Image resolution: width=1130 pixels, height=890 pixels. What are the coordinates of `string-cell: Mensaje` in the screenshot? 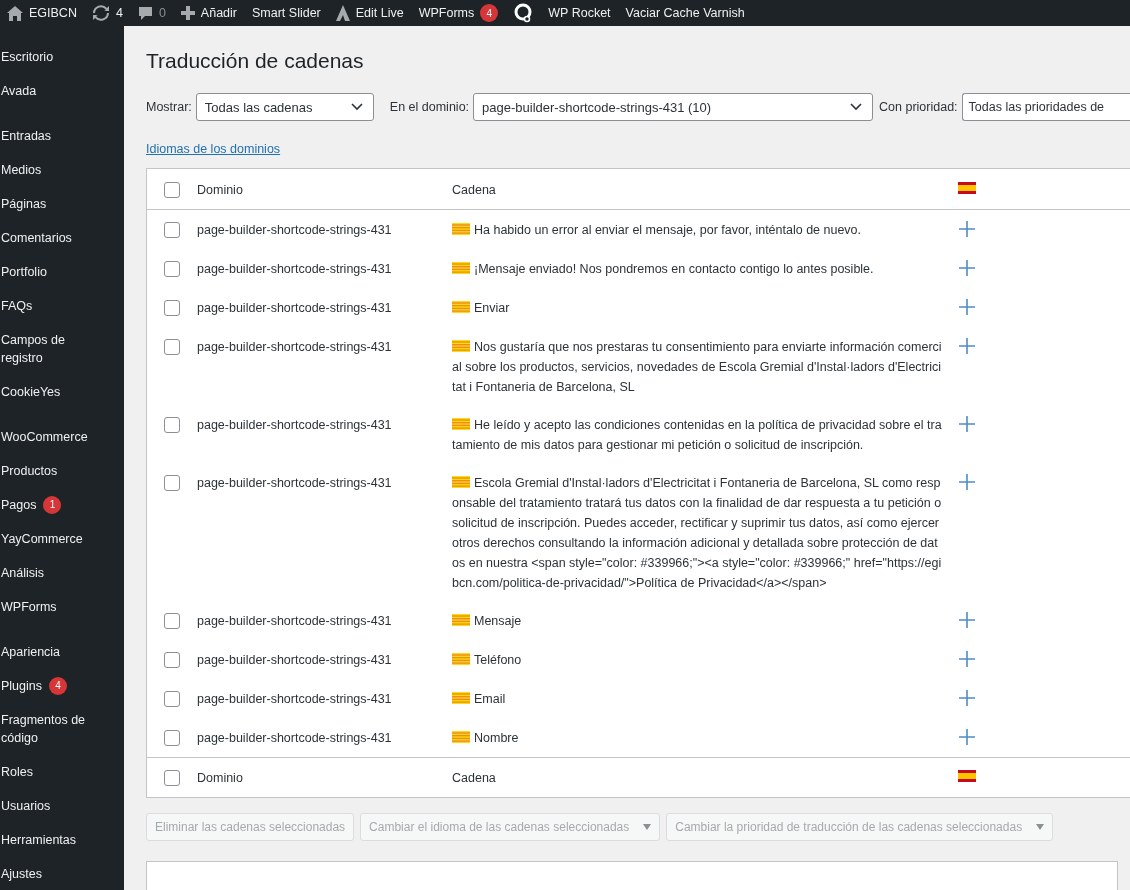 It's located at (698, 621).